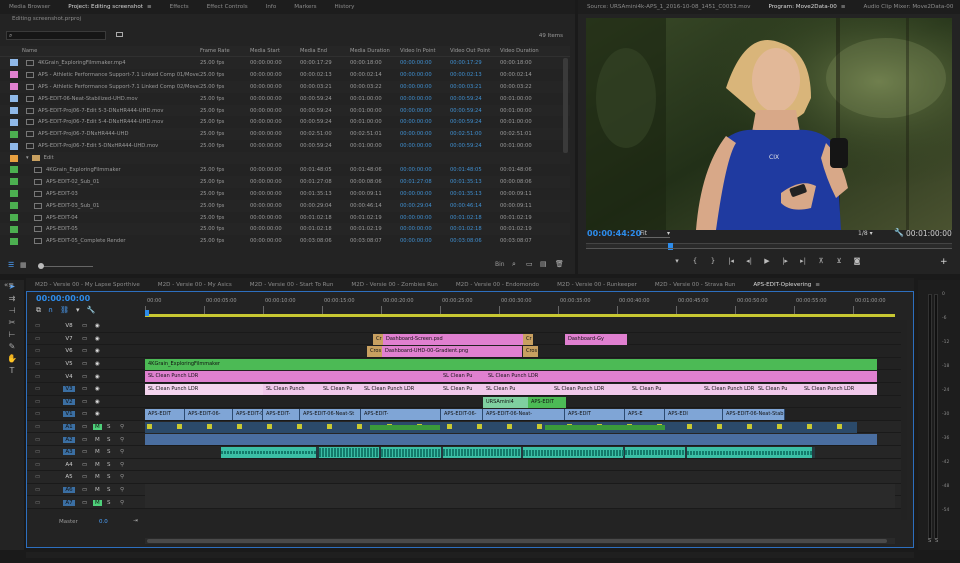 Image resolution: width=960 pixels, height=563 pixels. I want to click on new-bin-icon, so click(119, 34).